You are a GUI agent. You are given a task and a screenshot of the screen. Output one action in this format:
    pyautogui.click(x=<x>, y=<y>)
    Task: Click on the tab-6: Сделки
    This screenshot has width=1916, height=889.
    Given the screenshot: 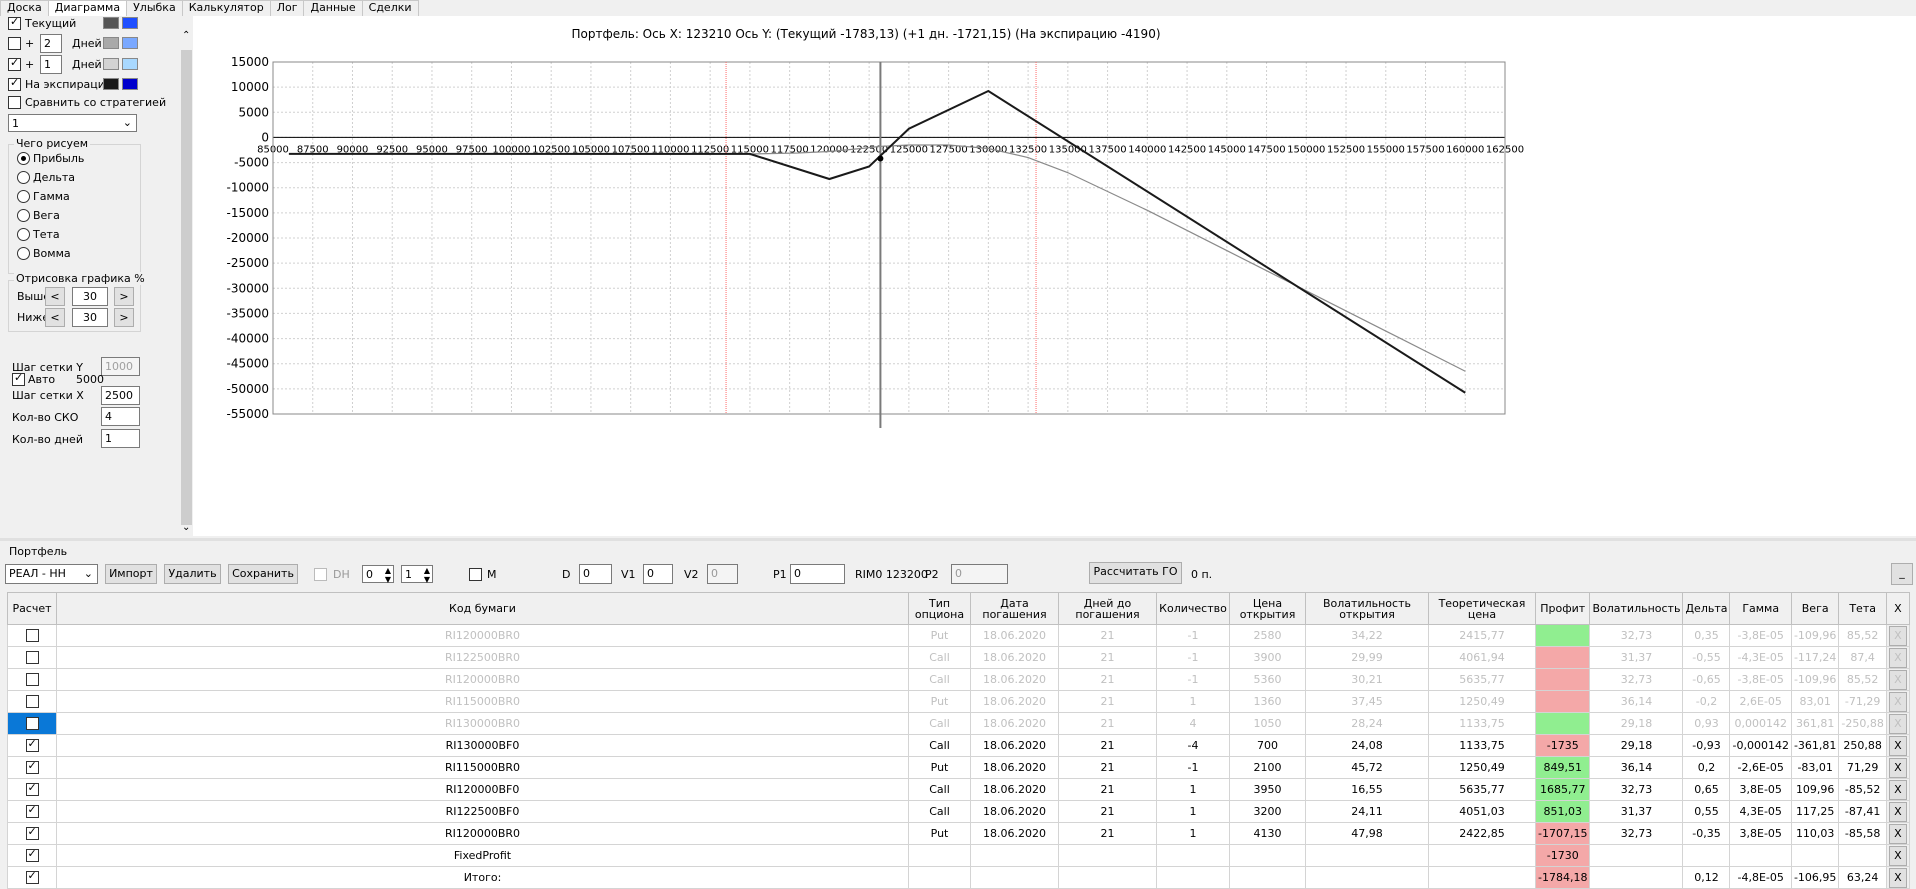 What is the action you would take?
    pyautogui.click(x=390, y=8)
    